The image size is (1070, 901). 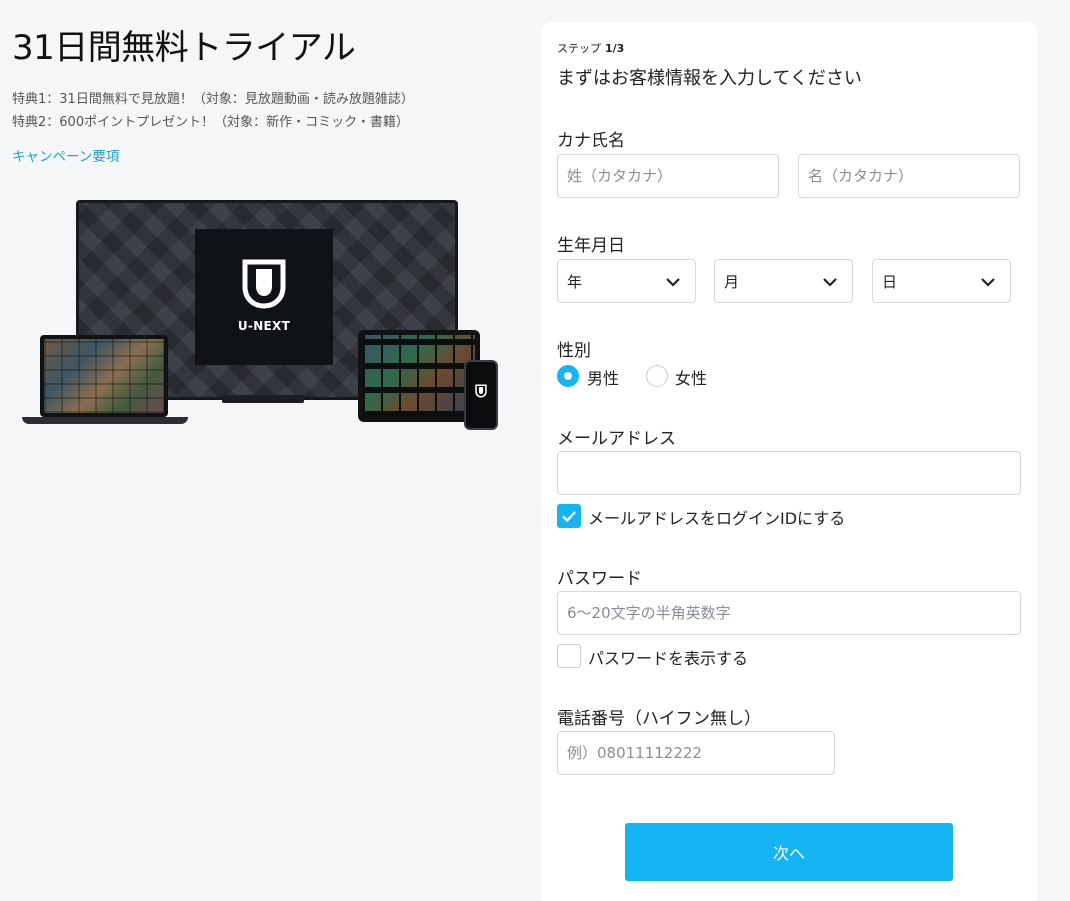 I want to click on gender-male-radio, so click(x=568, y=376).